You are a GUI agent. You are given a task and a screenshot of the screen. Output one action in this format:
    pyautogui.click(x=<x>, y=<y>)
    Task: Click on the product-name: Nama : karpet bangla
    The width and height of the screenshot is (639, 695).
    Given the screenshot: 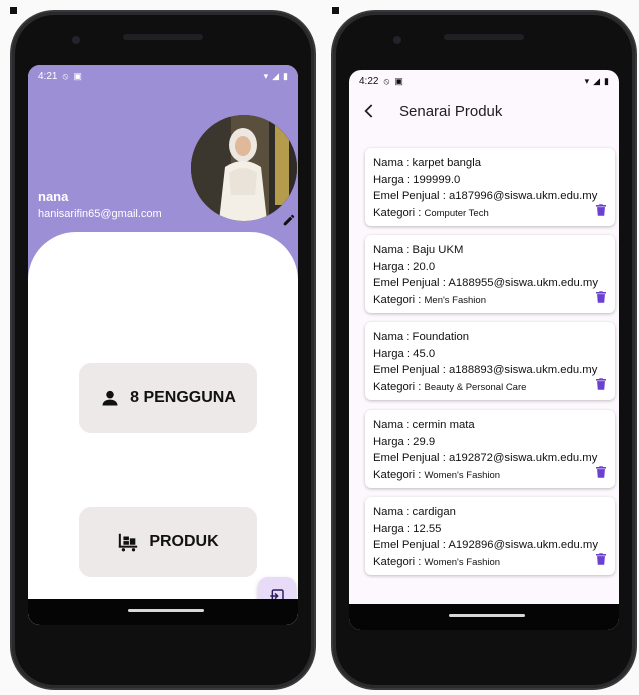 What is the action you would take?
    pyautogui.click(x=427, y=163)
    